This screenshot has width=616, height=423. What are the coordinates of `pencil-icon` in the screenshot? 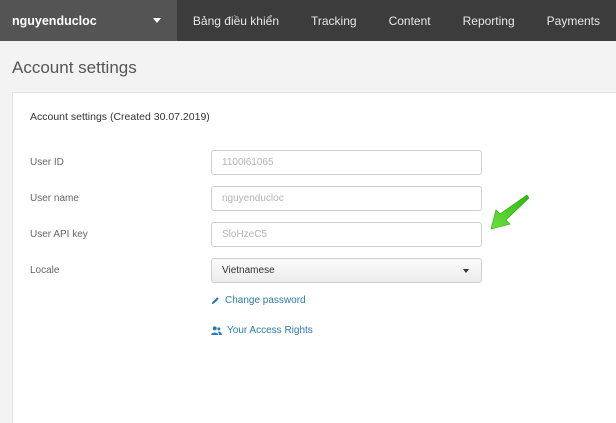 It's located at (215, 301).